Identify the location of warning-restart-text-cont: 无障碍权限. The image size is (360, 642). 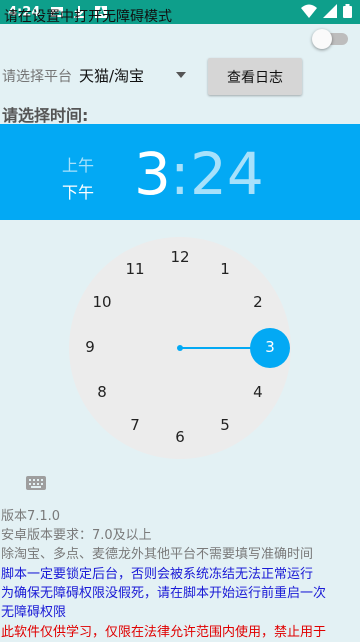
(34, 612).